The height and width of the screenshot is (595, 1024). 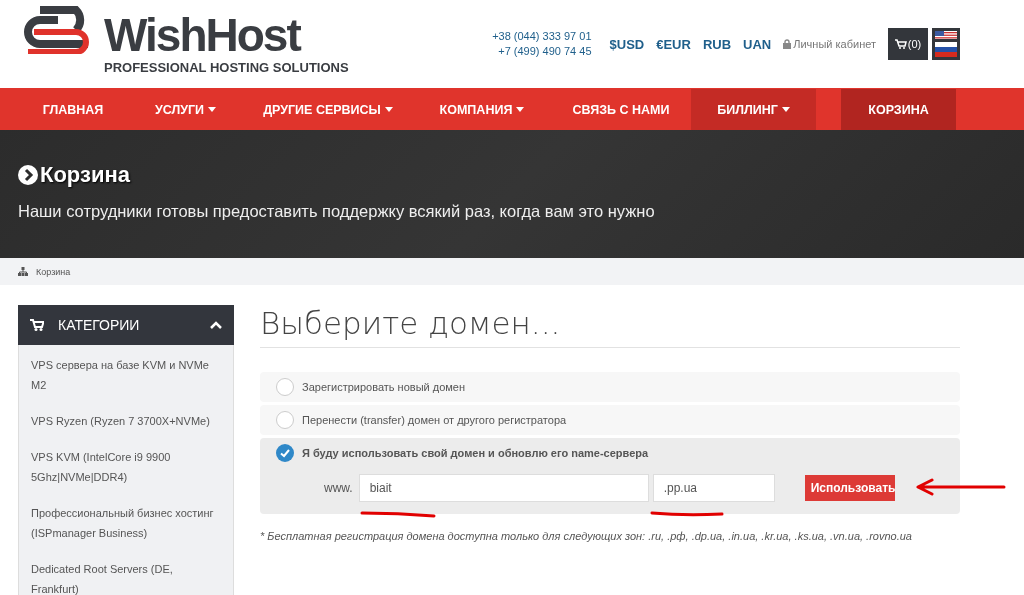 What do you see at coordinates (126, 423) in the screenshot?
I see `category-link: VPS Ryzen (Ryzen 7 3700X+NVMe)` at bounding box center [126, 423].